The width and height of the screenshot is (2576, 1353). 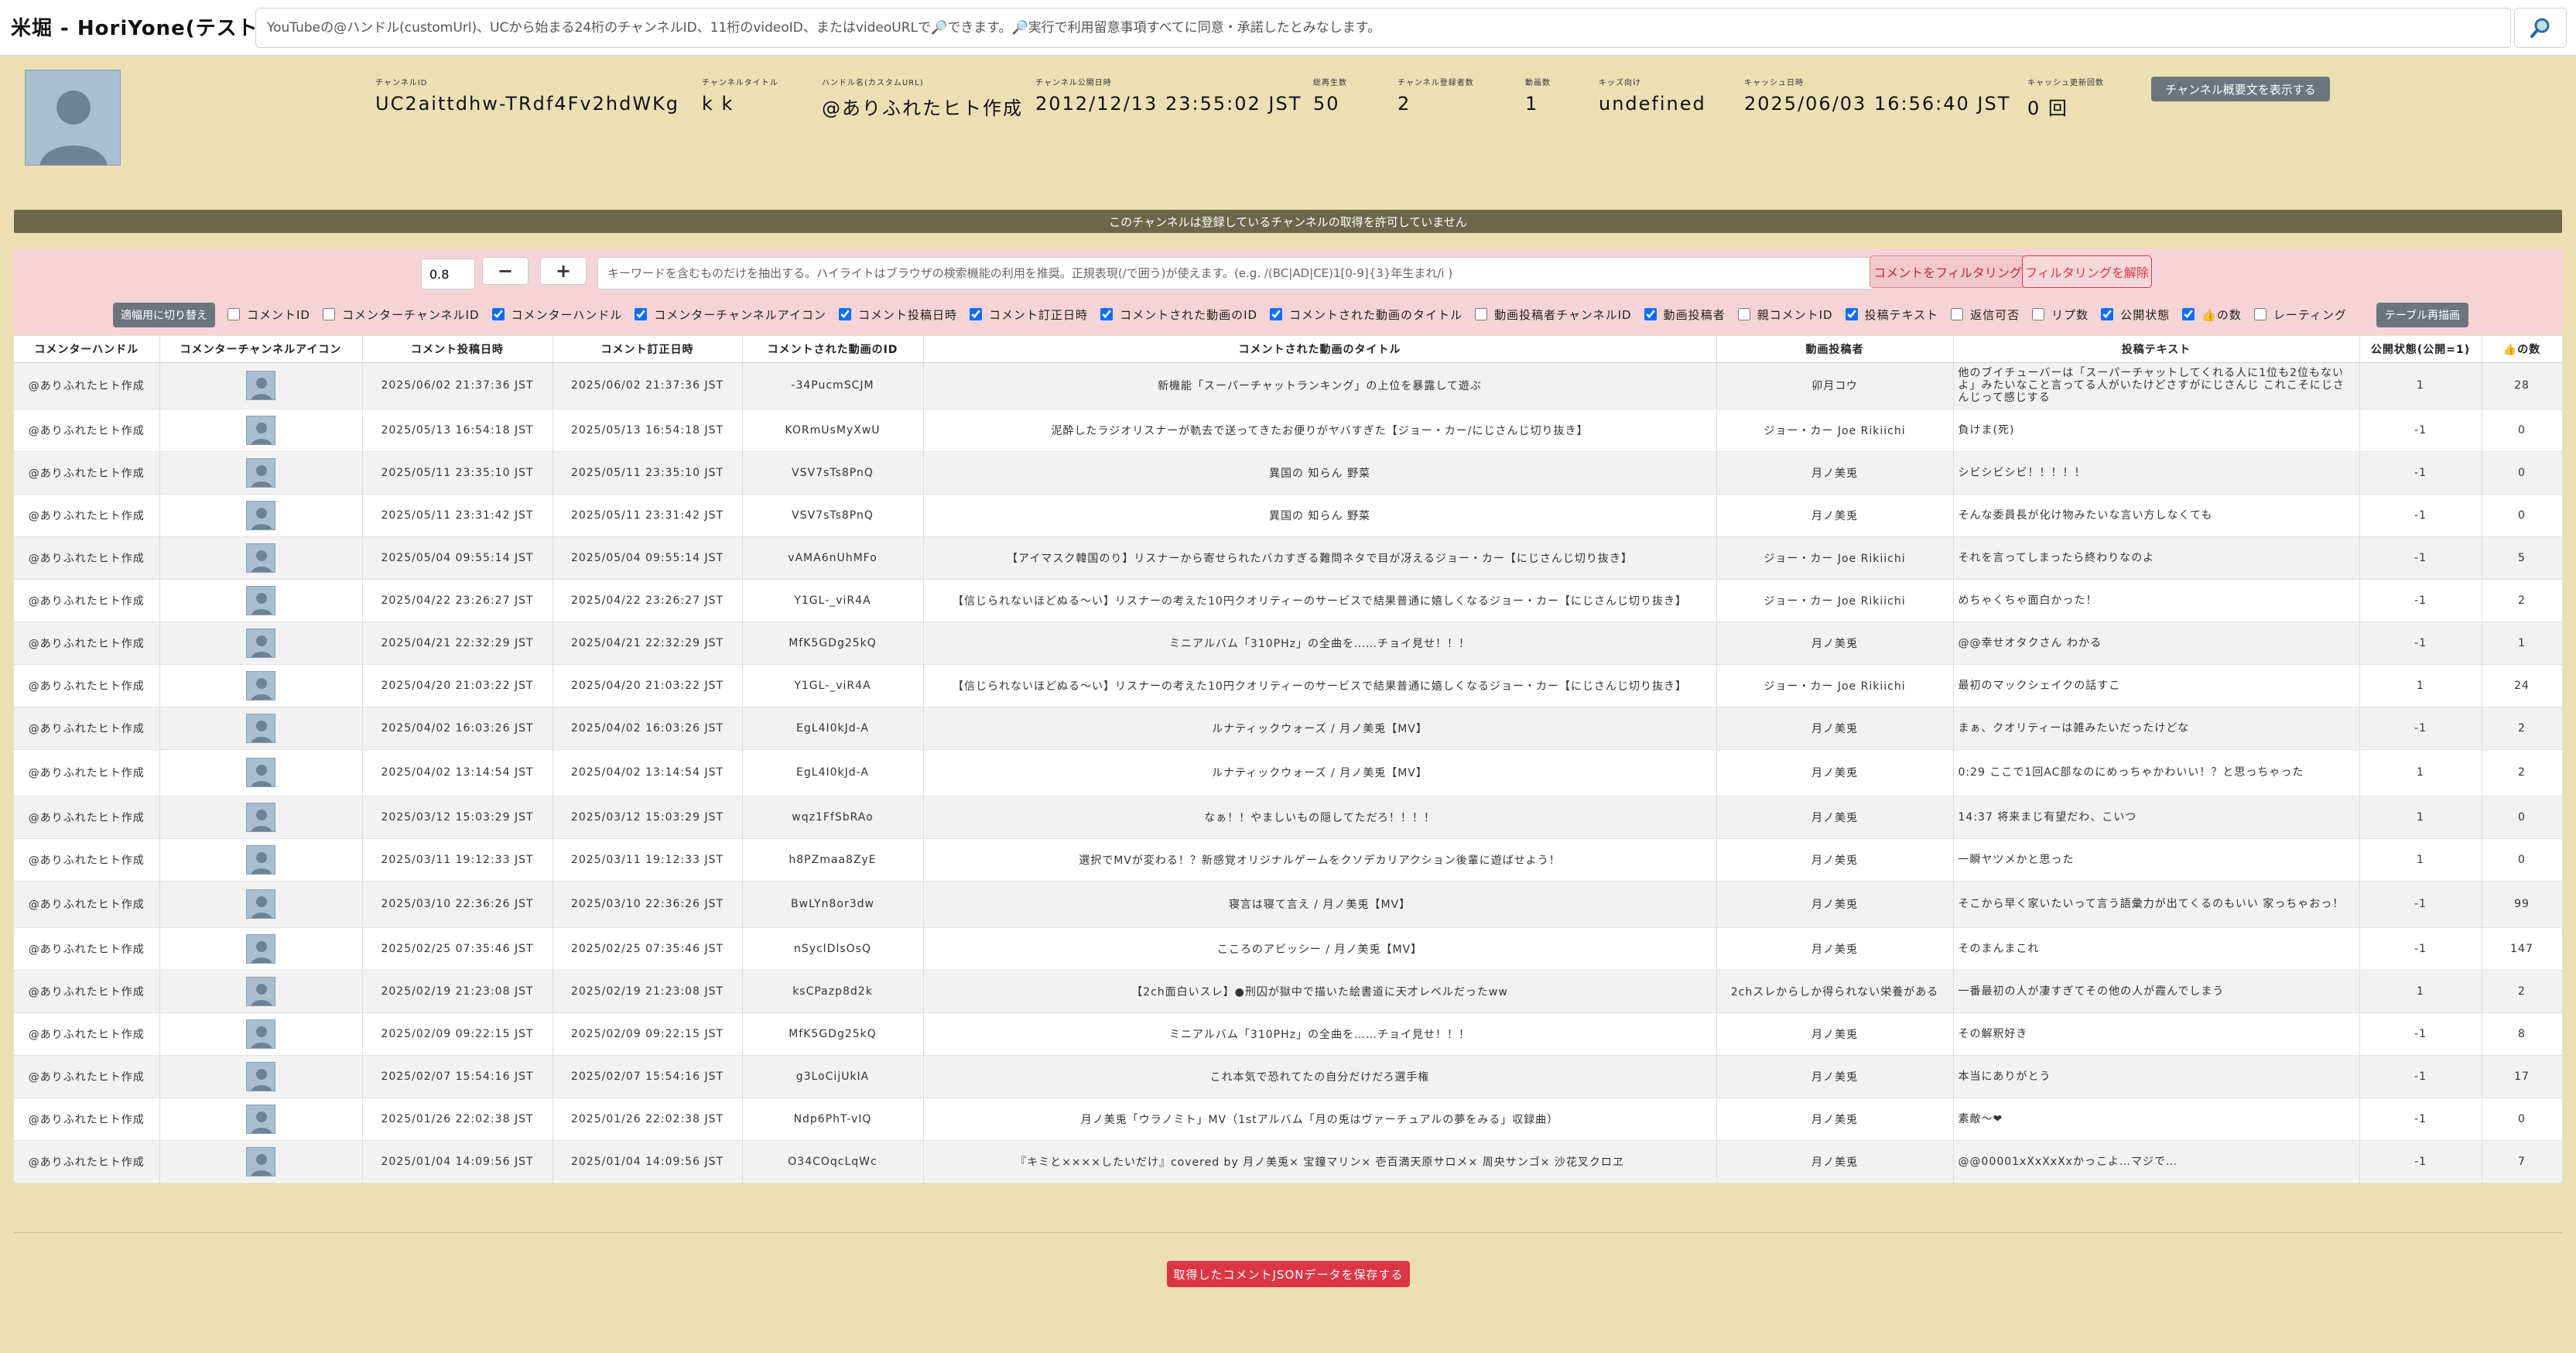 What do you see at coordinates (2156, 349) in the screenshot?
I see `header-comment-text: 投稿テキスト` at bounding box center [2156, 349].